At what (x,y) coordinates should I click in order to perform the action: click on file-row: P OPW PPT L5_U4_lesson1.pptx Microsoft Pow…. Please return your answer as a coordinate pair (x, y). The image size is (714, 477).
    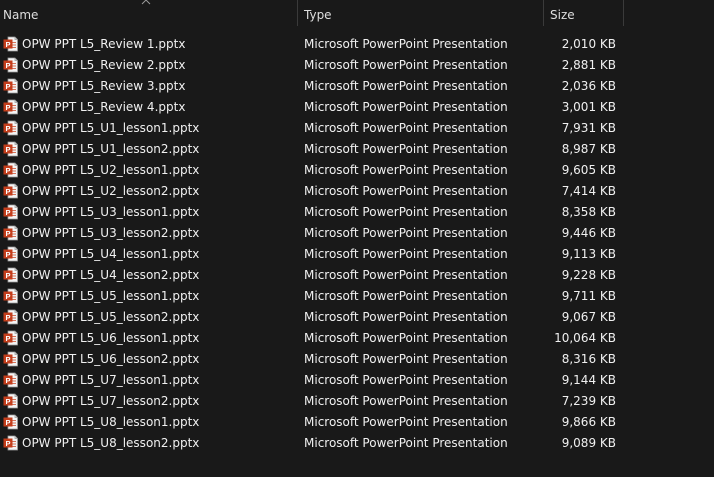
    Looking at the image, I should click on (357, 254).